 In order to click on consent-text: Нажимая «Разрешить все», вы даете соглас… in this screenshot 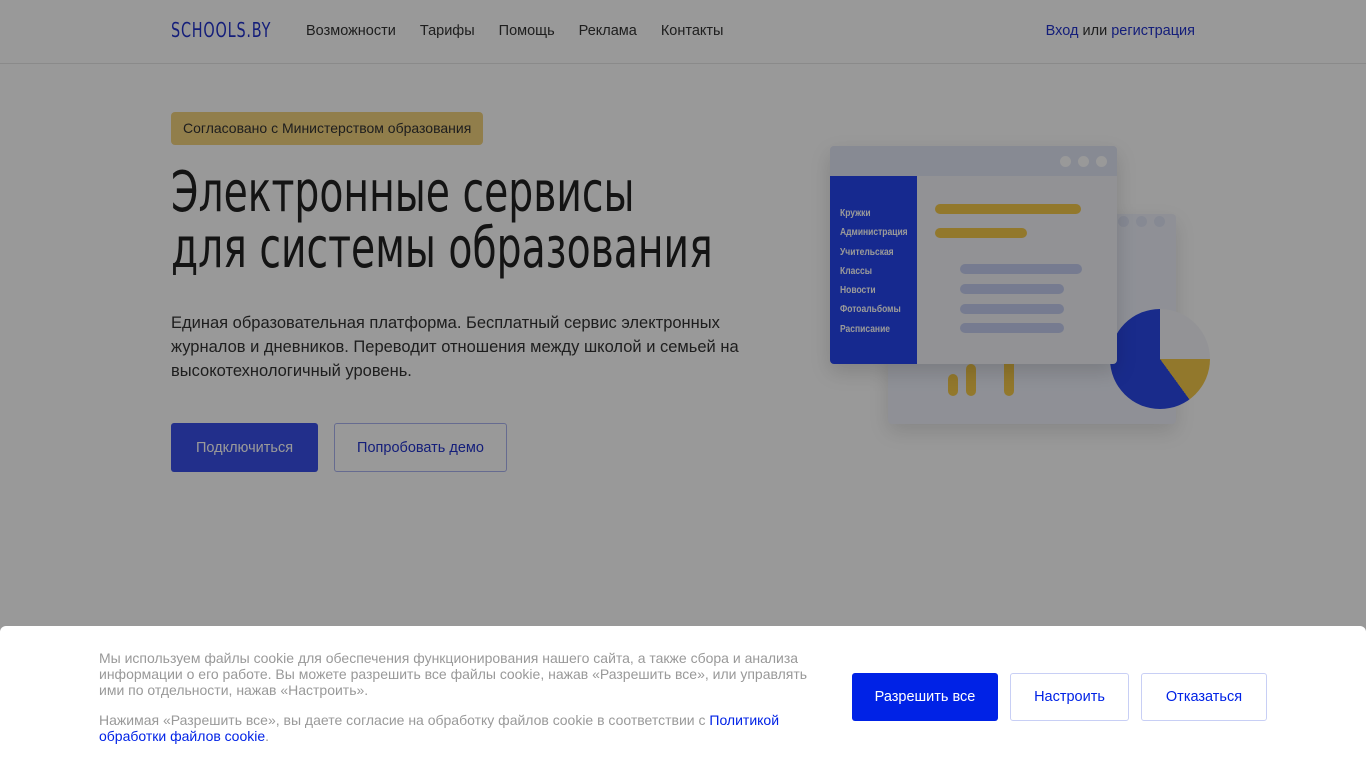, I will do `click(404, 720)`.